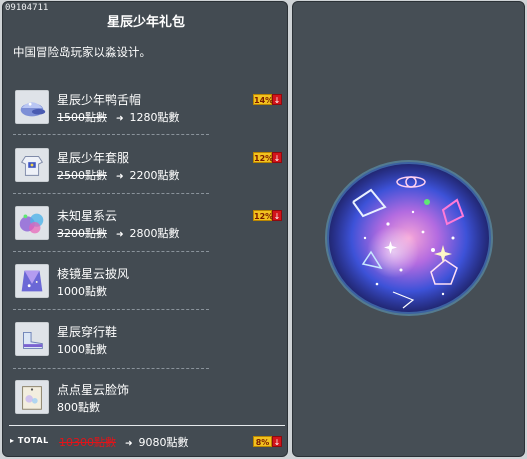 The image size is (527, 459). I want to click on item-name: 星辰穿行鞋, so click(87, 332).